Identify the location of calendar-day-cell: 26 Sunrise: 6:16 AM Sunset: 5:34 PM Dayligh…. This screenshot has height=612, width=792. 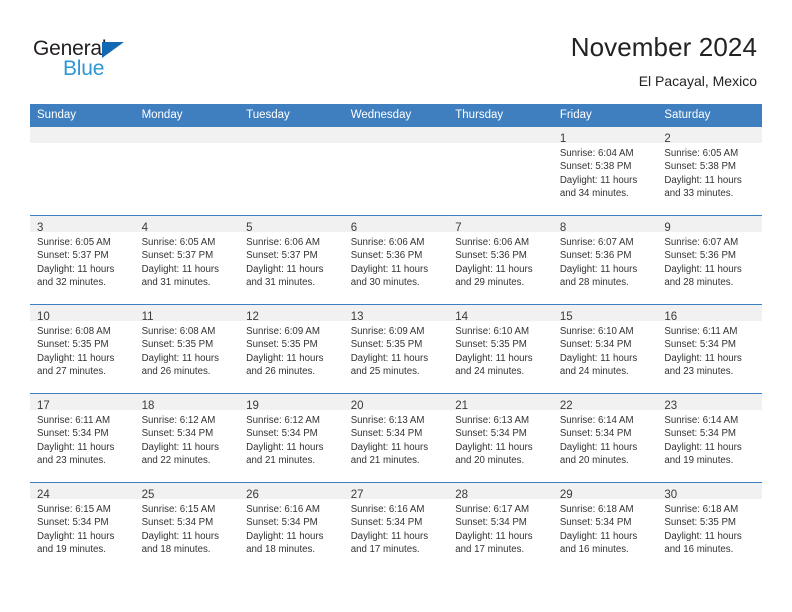
(291, 526).